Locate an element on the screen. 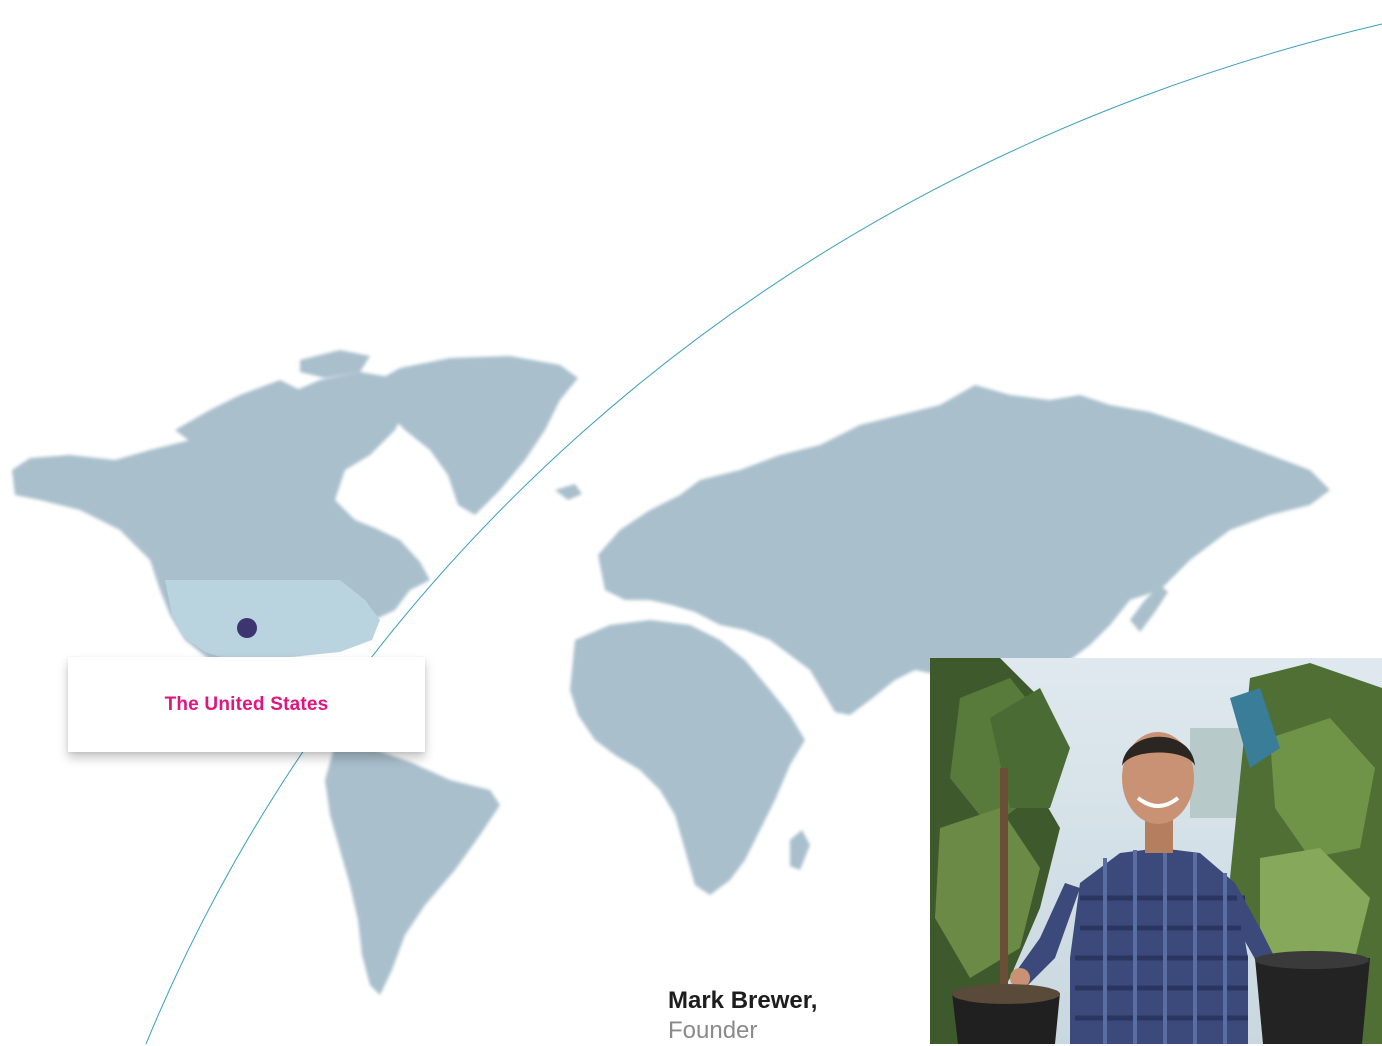 Image resolution: width=1382 pixels, height=1046 pixels. location-card: The United States is located at coordinates (246, 704).